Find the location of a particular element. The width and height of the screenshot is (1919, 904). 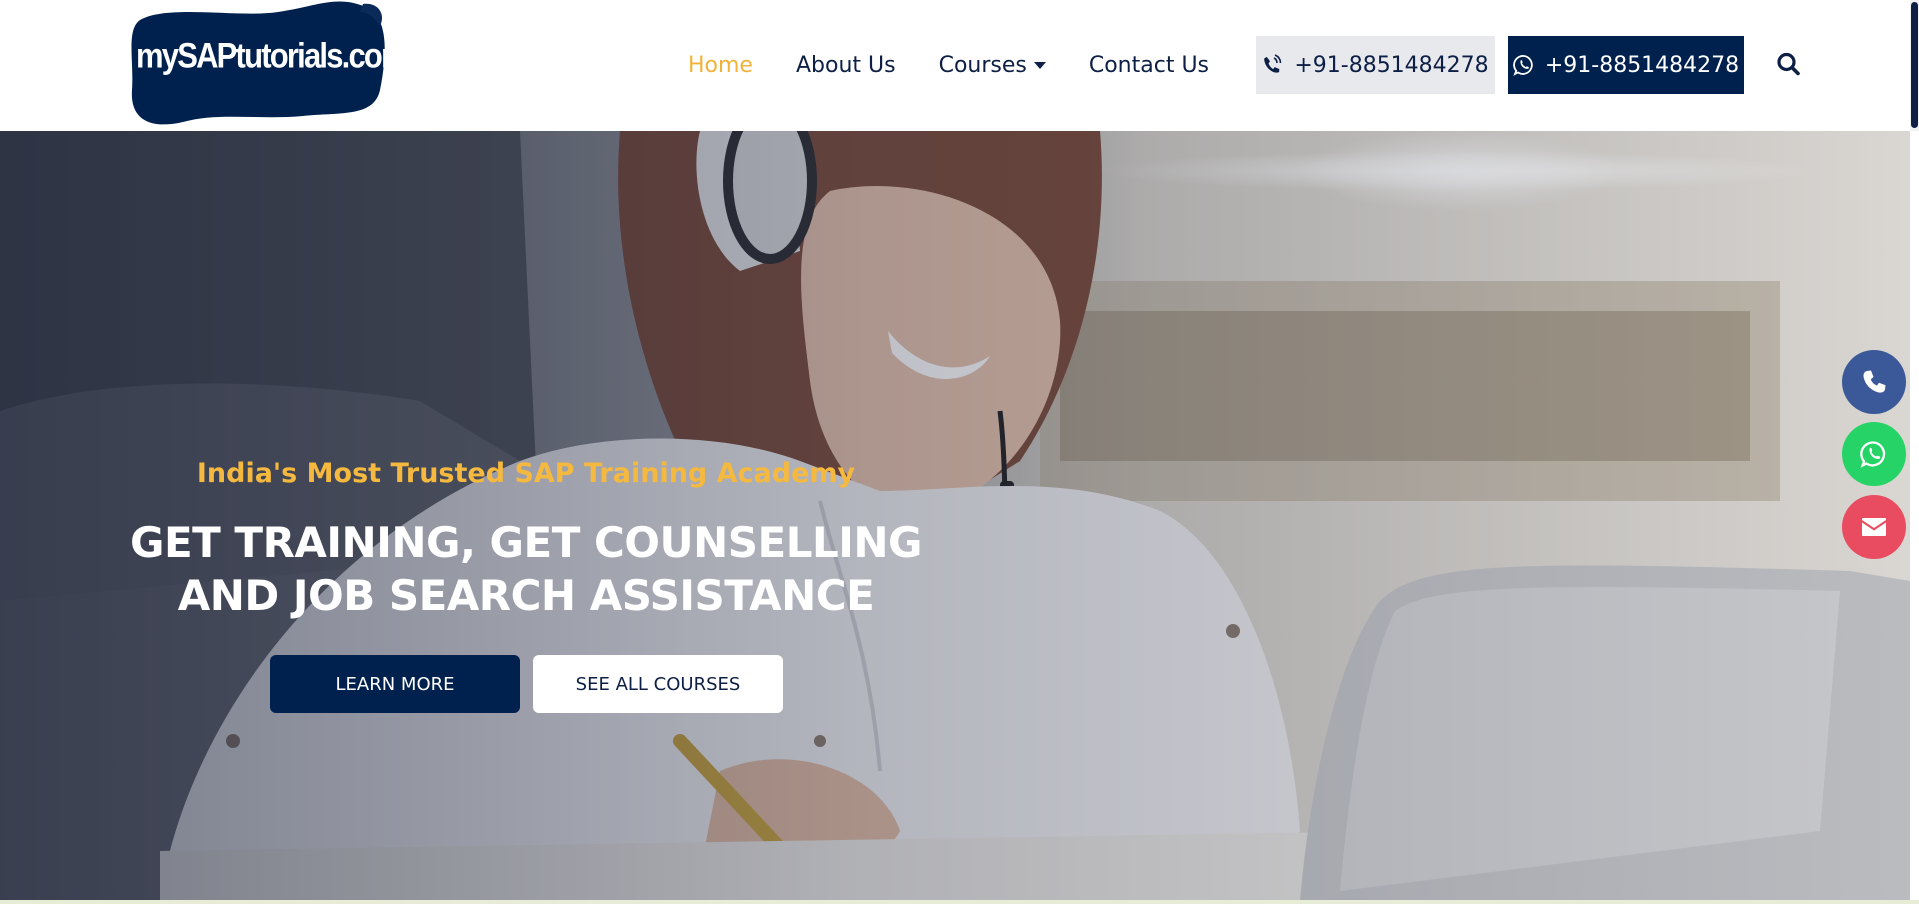

learn-more-button: LEARN MORE is located at coordinates (395, 684).